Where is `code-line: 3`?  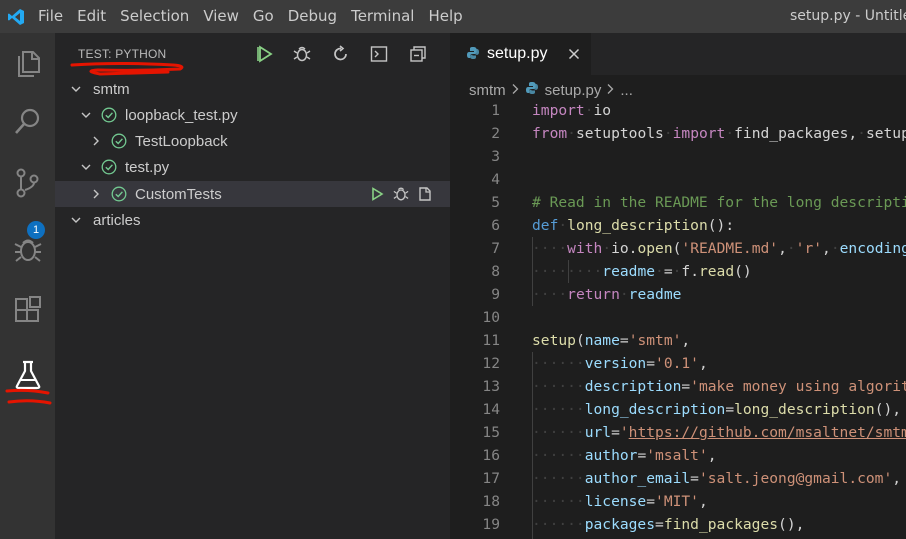 code-line: 3 is located at coordinates (495, 156).